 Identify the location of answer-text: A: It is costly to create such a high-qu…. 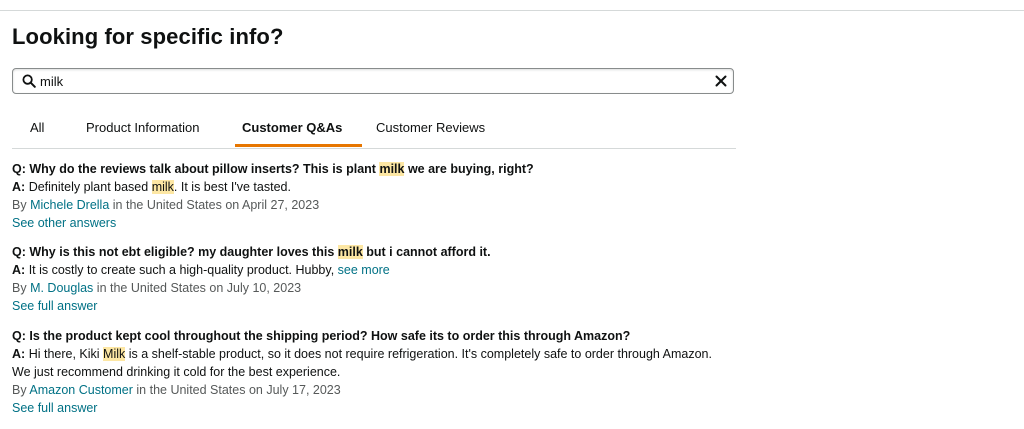
(201, 270).